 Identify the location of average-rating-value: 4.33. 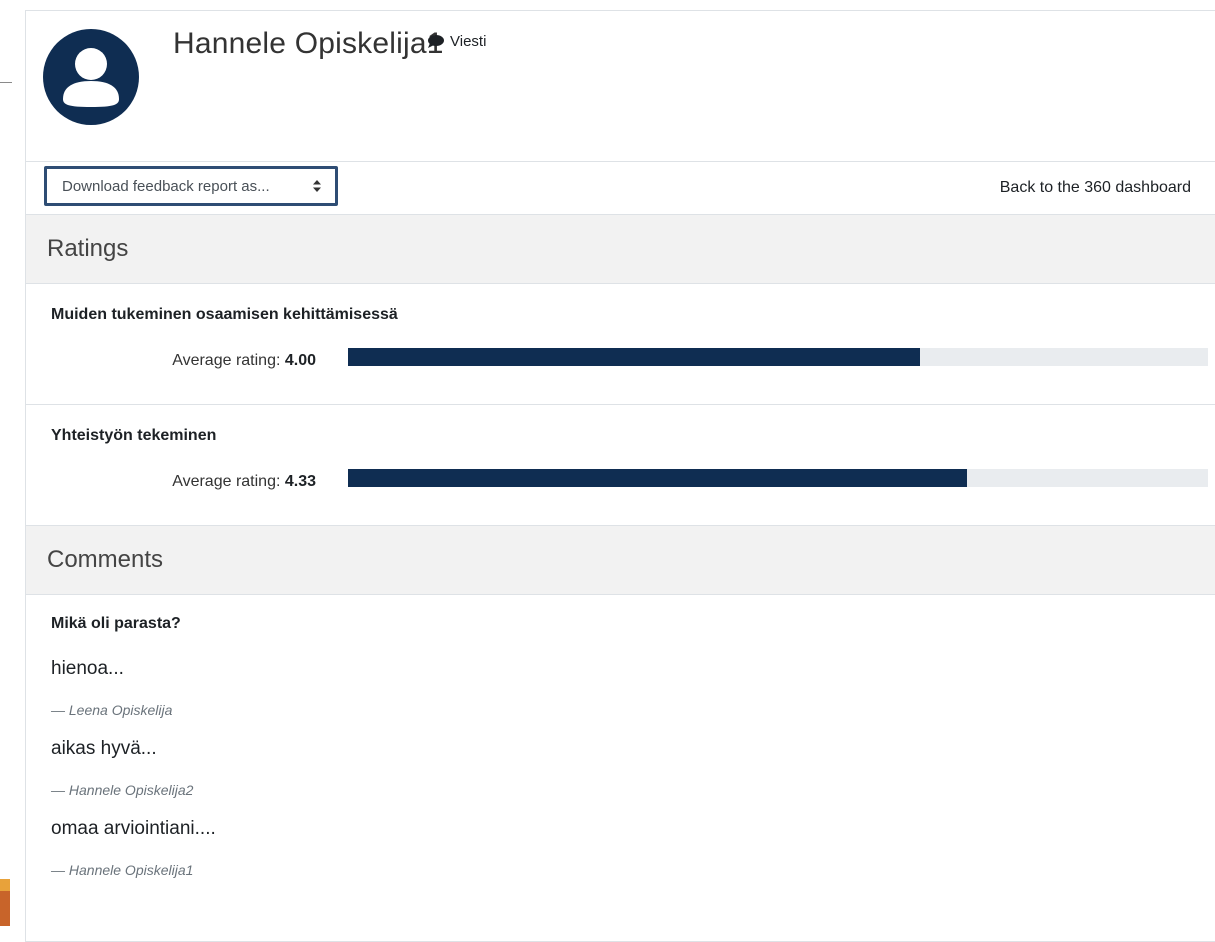
(300, 481).